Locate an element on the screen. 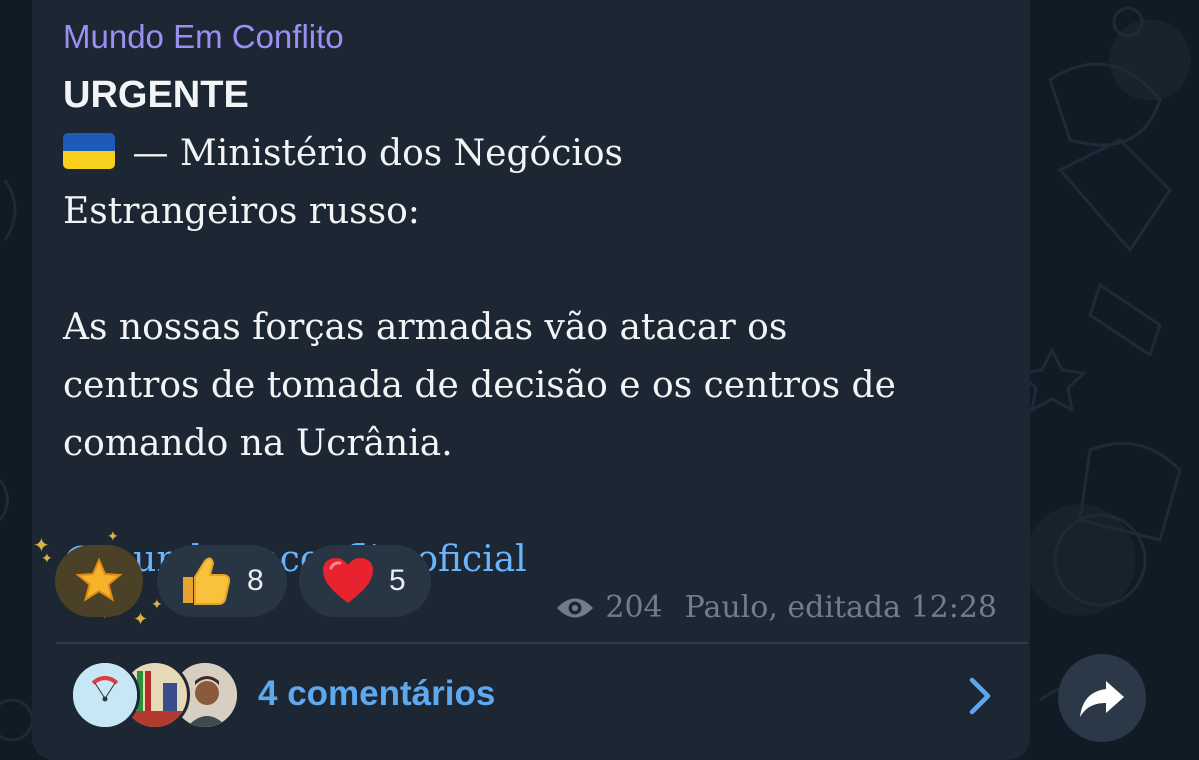 The height and width of the screenshot is (760, 1199). post-signature: Paulo, editada 12:28 is located at coordinates (840, 607).